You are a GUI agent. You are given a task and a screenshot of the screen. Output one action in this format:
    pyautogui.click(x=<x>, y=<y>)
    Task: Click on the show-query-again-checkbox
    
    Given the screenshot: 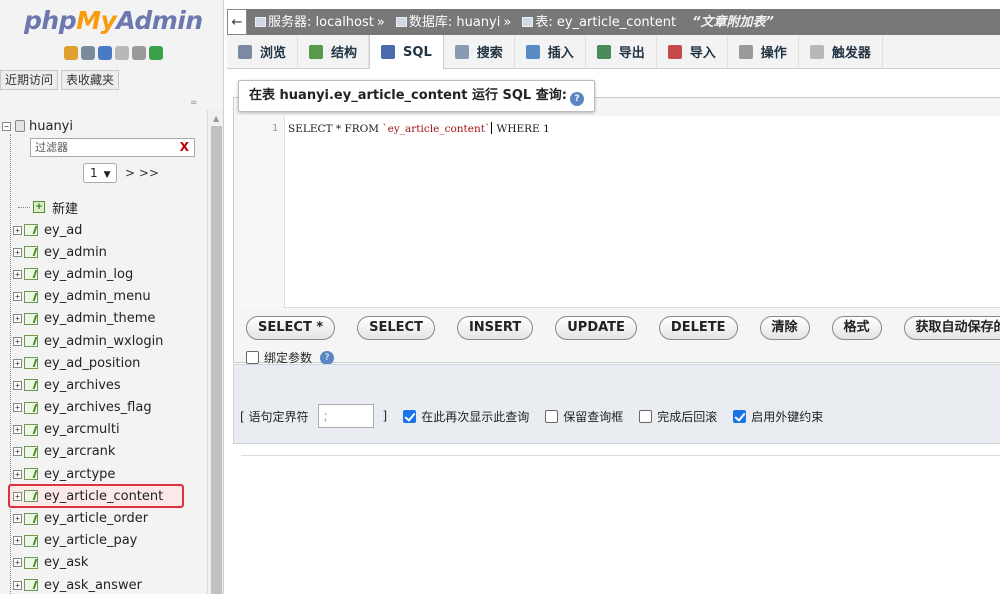 What is the action you would take?
    pyautogui.click(x=410, y=416)
    